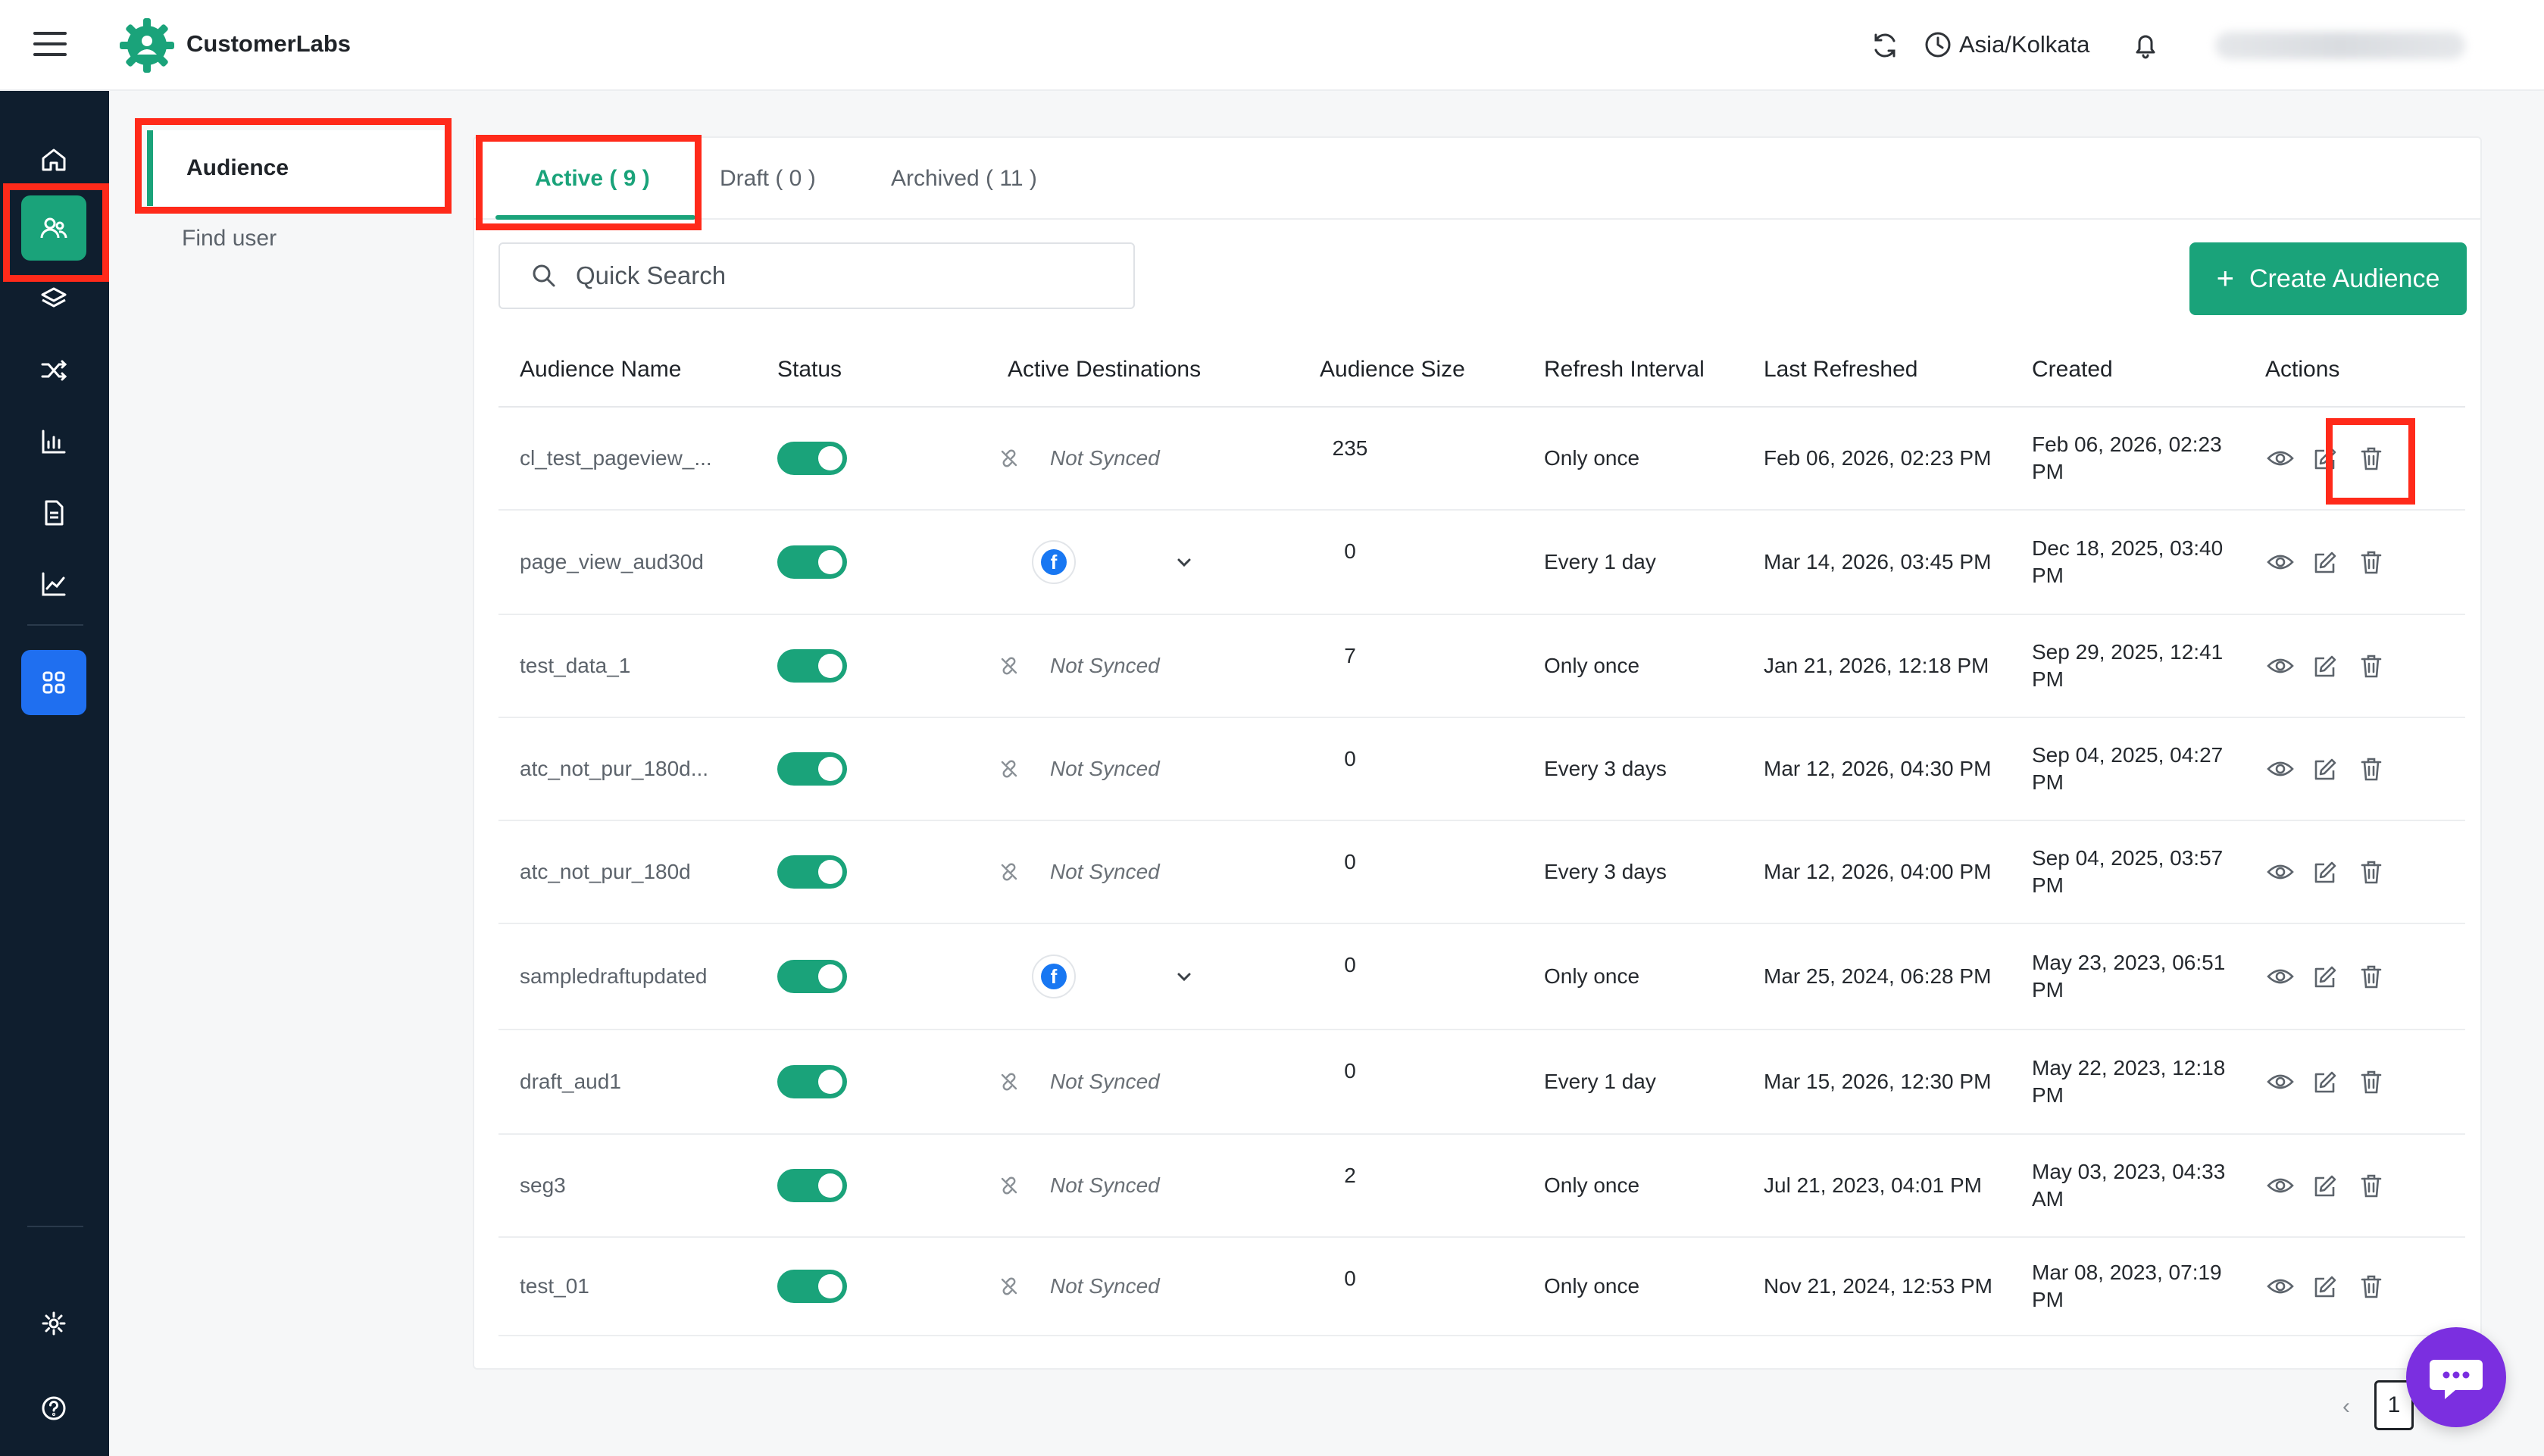 This screenshot has height=1456, width=2544. What do you see at coordinates (2127, 1286) in the screenshot?
I see `created-date: Mar 08, 2023, 07:19 PM` at bounding box center [2127, 1286].